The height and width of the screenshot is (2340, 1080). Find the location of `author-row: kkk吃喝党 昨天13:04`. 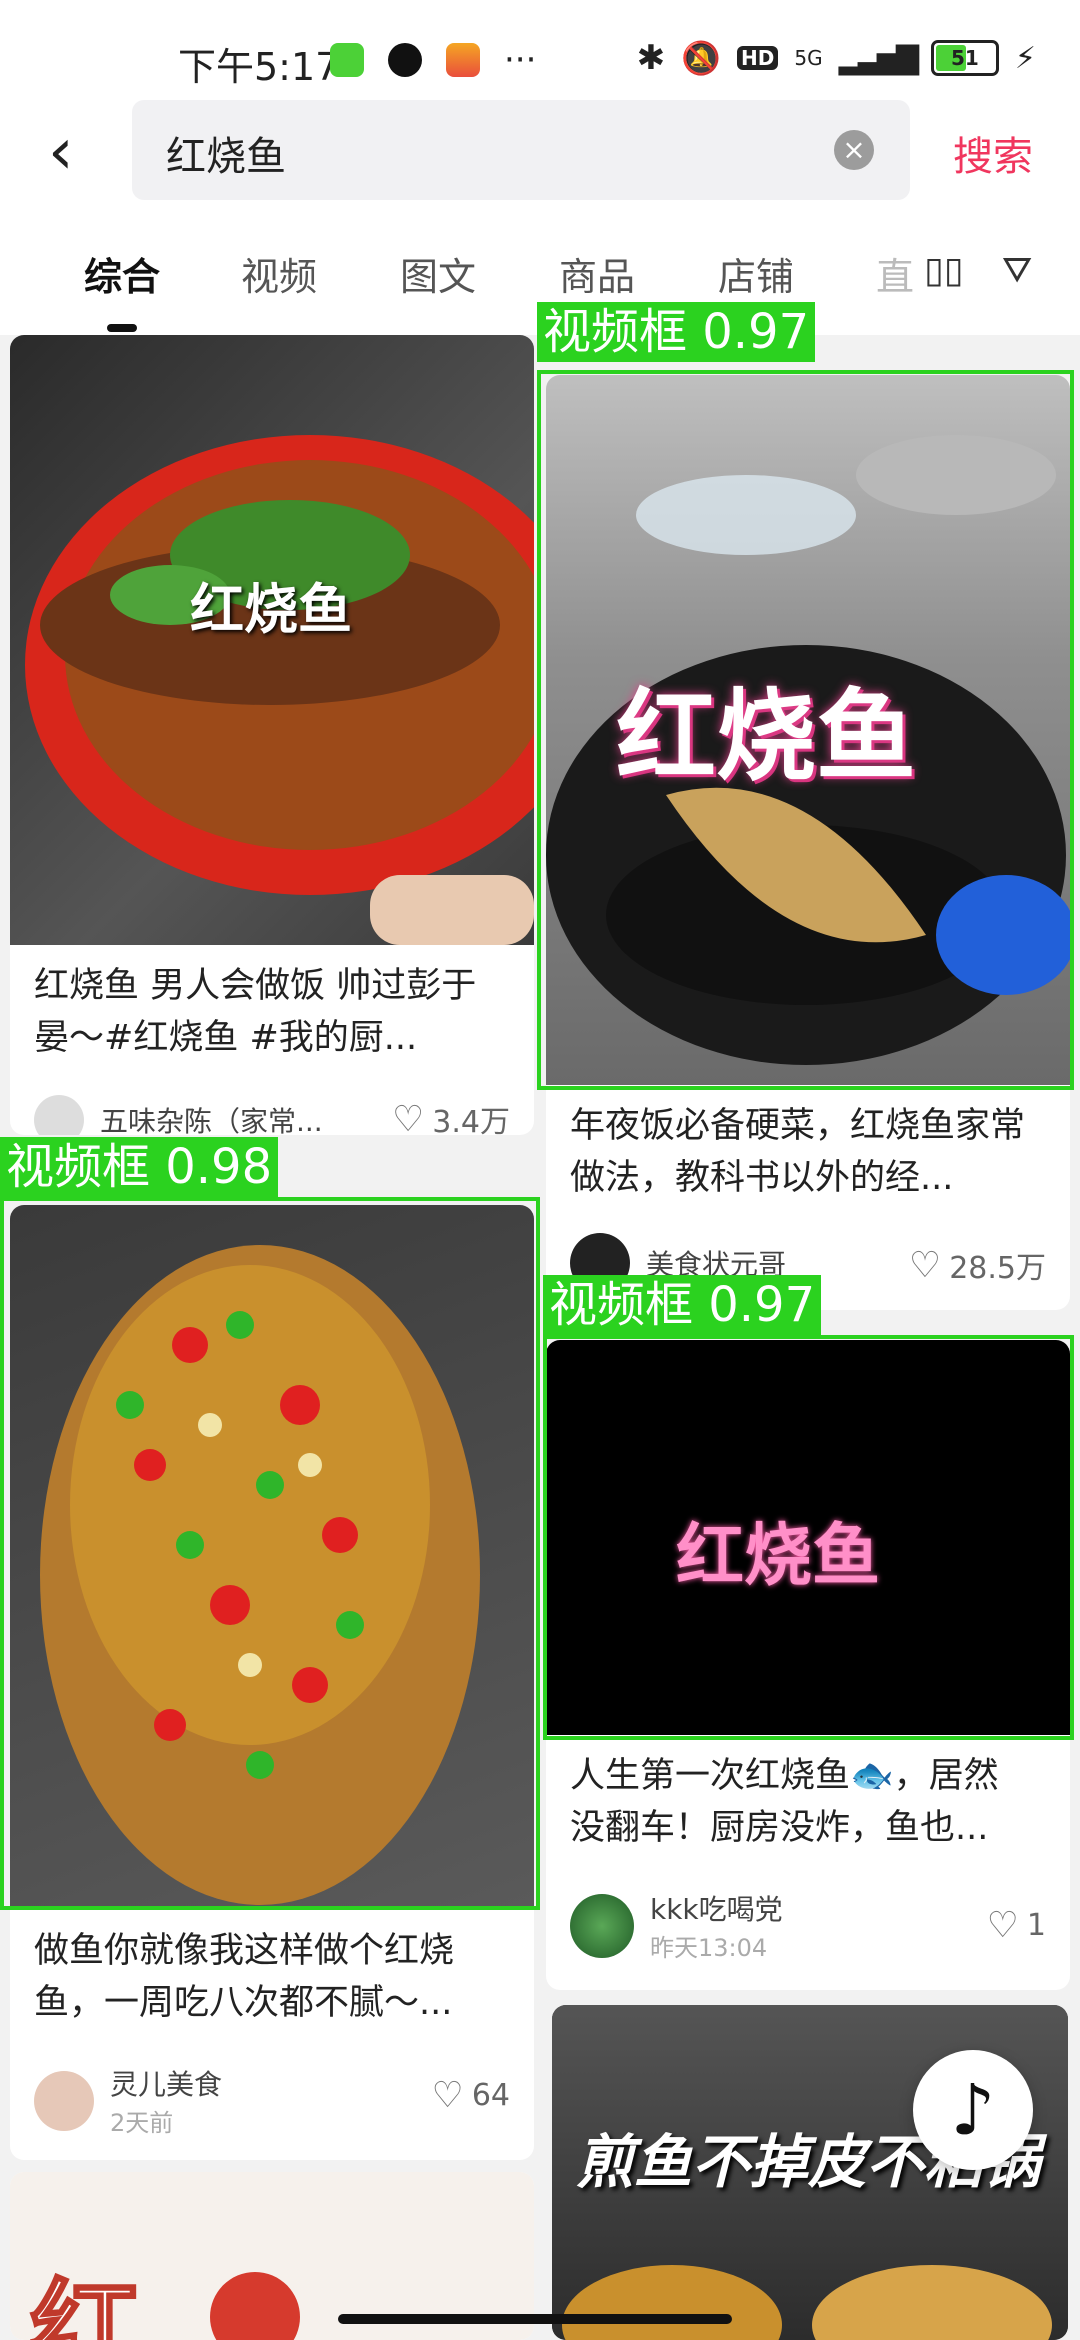

author-row: kkk吃喝党 昨天13:04 is located at coordinates (676, 1925).